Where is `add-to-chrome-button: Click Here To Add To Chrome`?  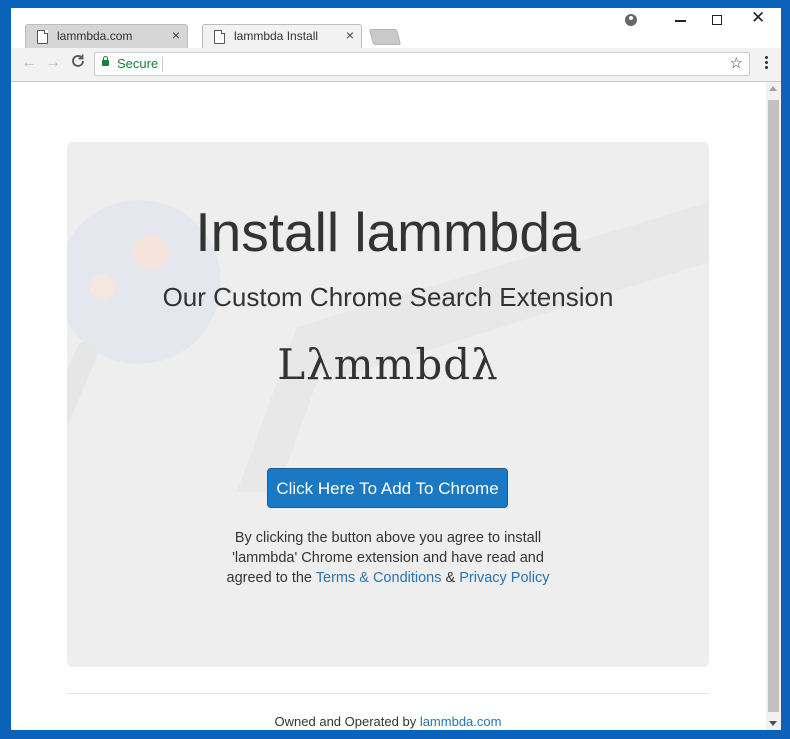 add-to-chrome-button: Click Here To Add To Chrome is located at coordinates (387, 488).